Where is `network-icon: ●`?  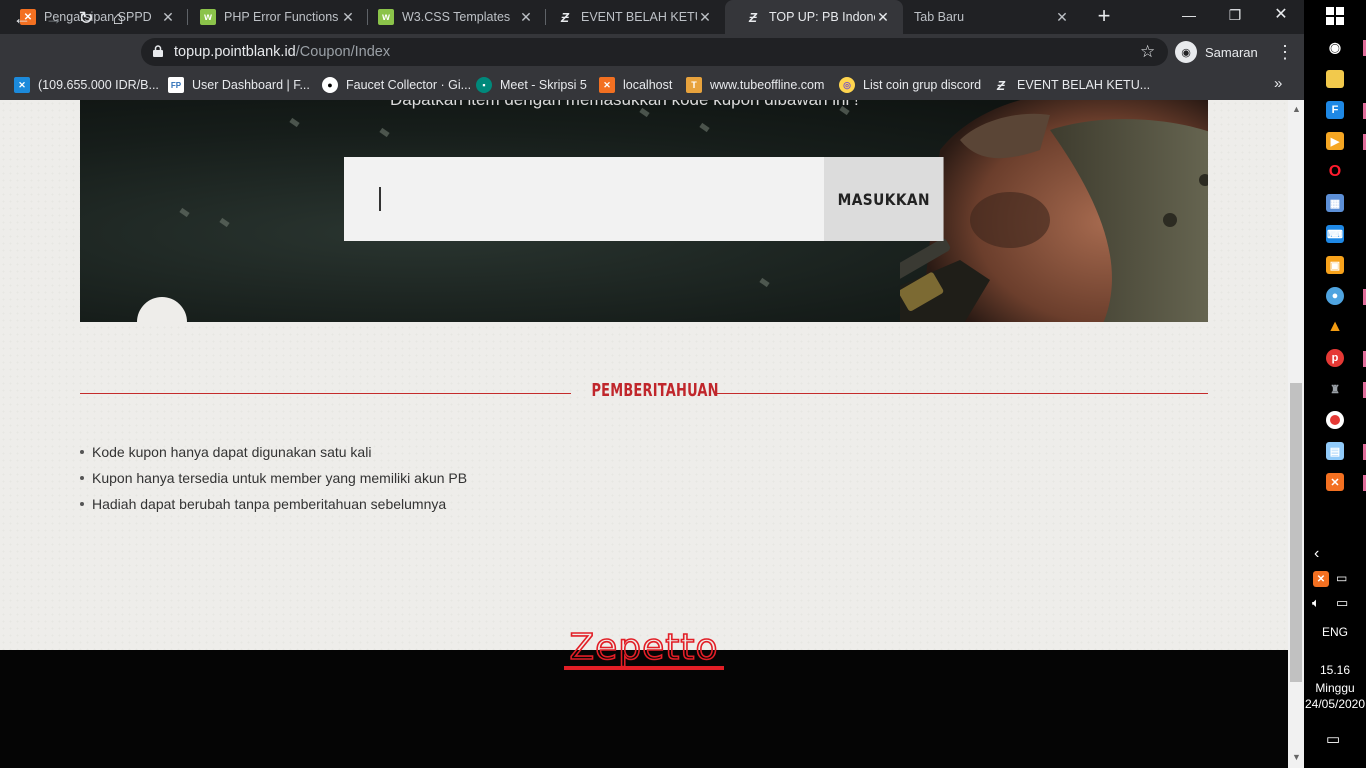 network-icon: ● is located at coordinates (1335, 296).